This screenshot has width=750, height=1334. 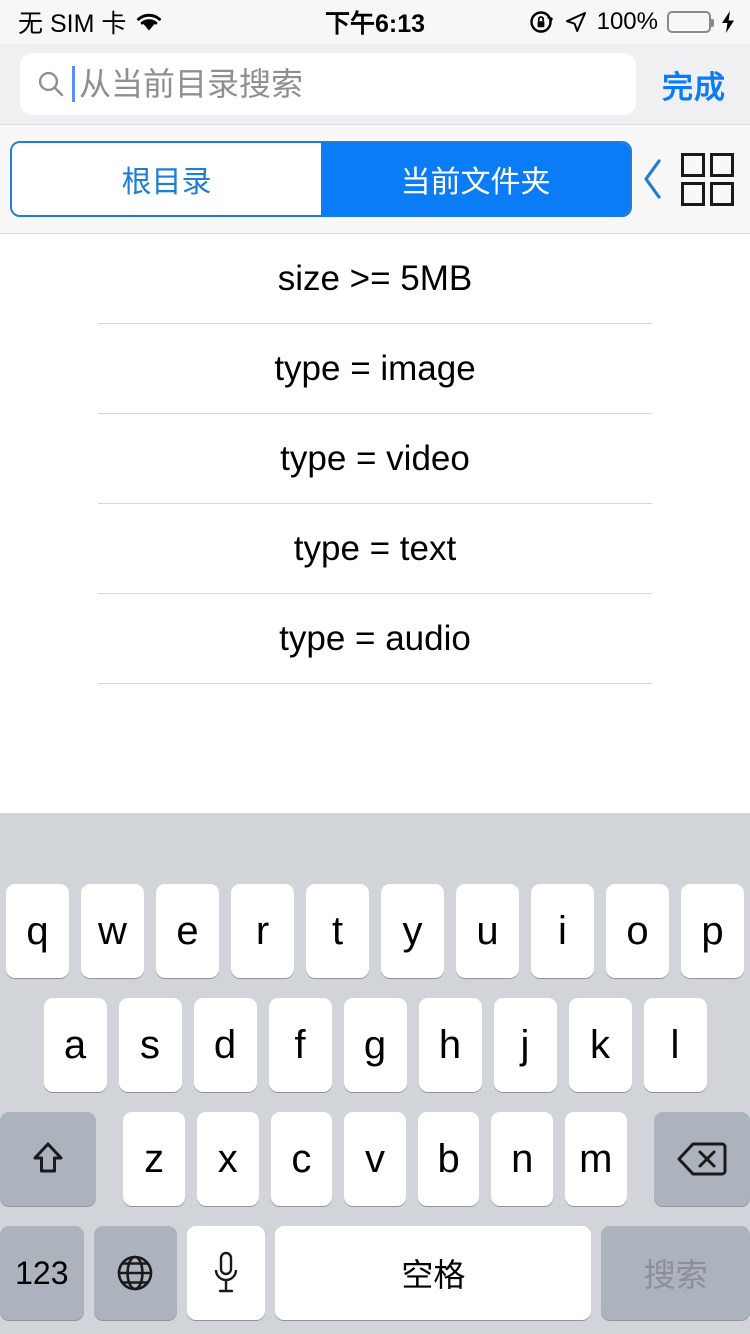 What do you see at coordinates (596, 1159) in the screenshot?
I see `key-m: m` at bounding box center [596, 1159].